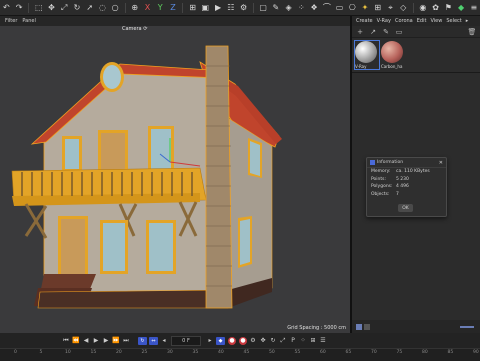 This screenshot has height=361, width=480. I want to click on circle-icon: ○, so click(115, 7).